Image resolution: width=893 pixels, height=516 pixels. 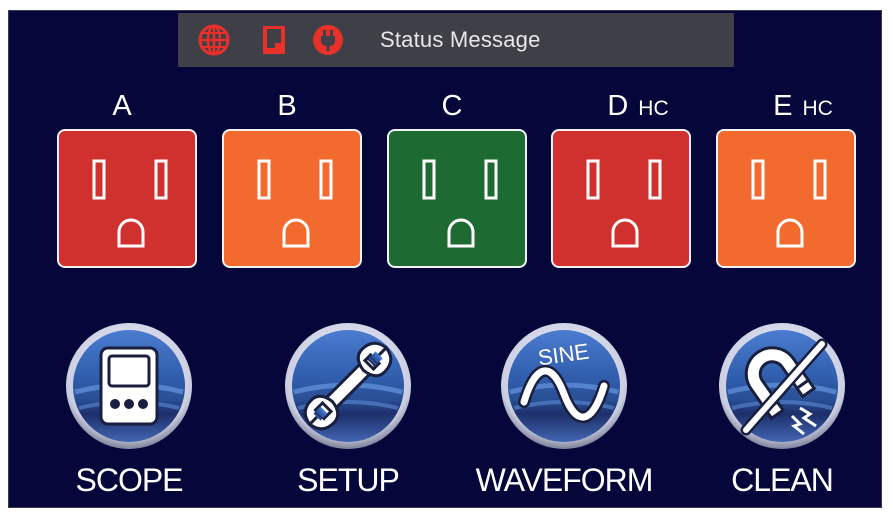 What do you see at coordinates (274, 40) in the screenshot?
I see `sd-card-icon` at bounding box center [274, 40].